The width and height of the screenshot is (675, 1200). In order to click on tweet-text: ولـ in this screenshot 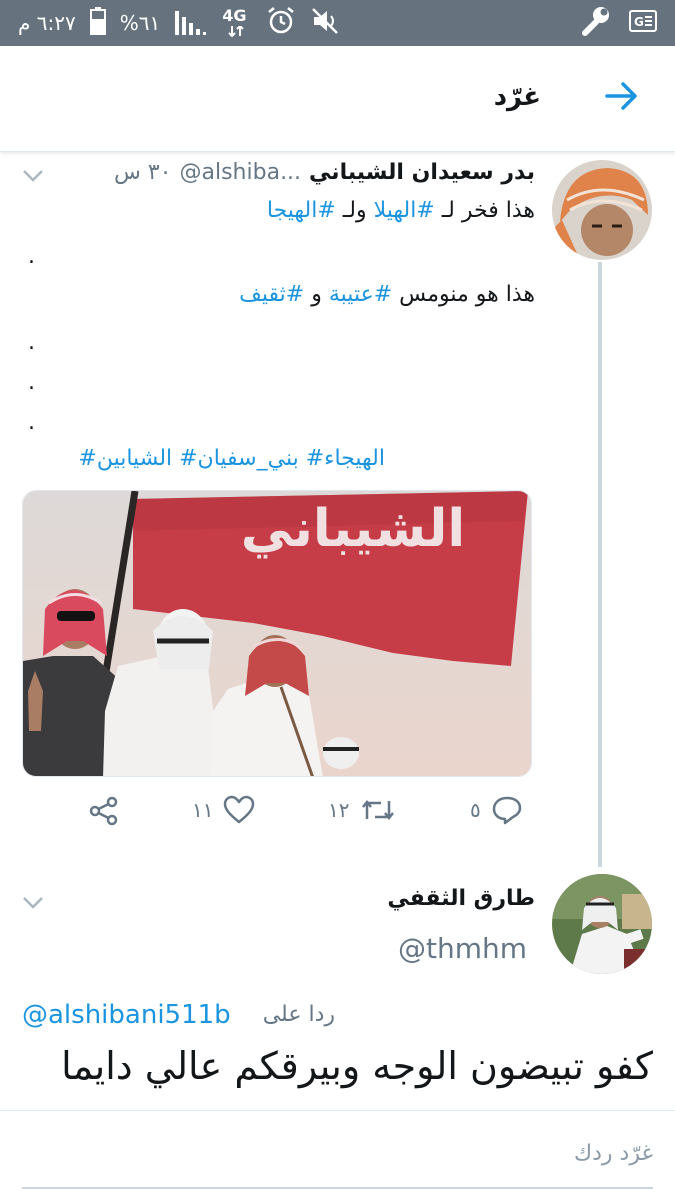, I will do `click(354, 210)`.